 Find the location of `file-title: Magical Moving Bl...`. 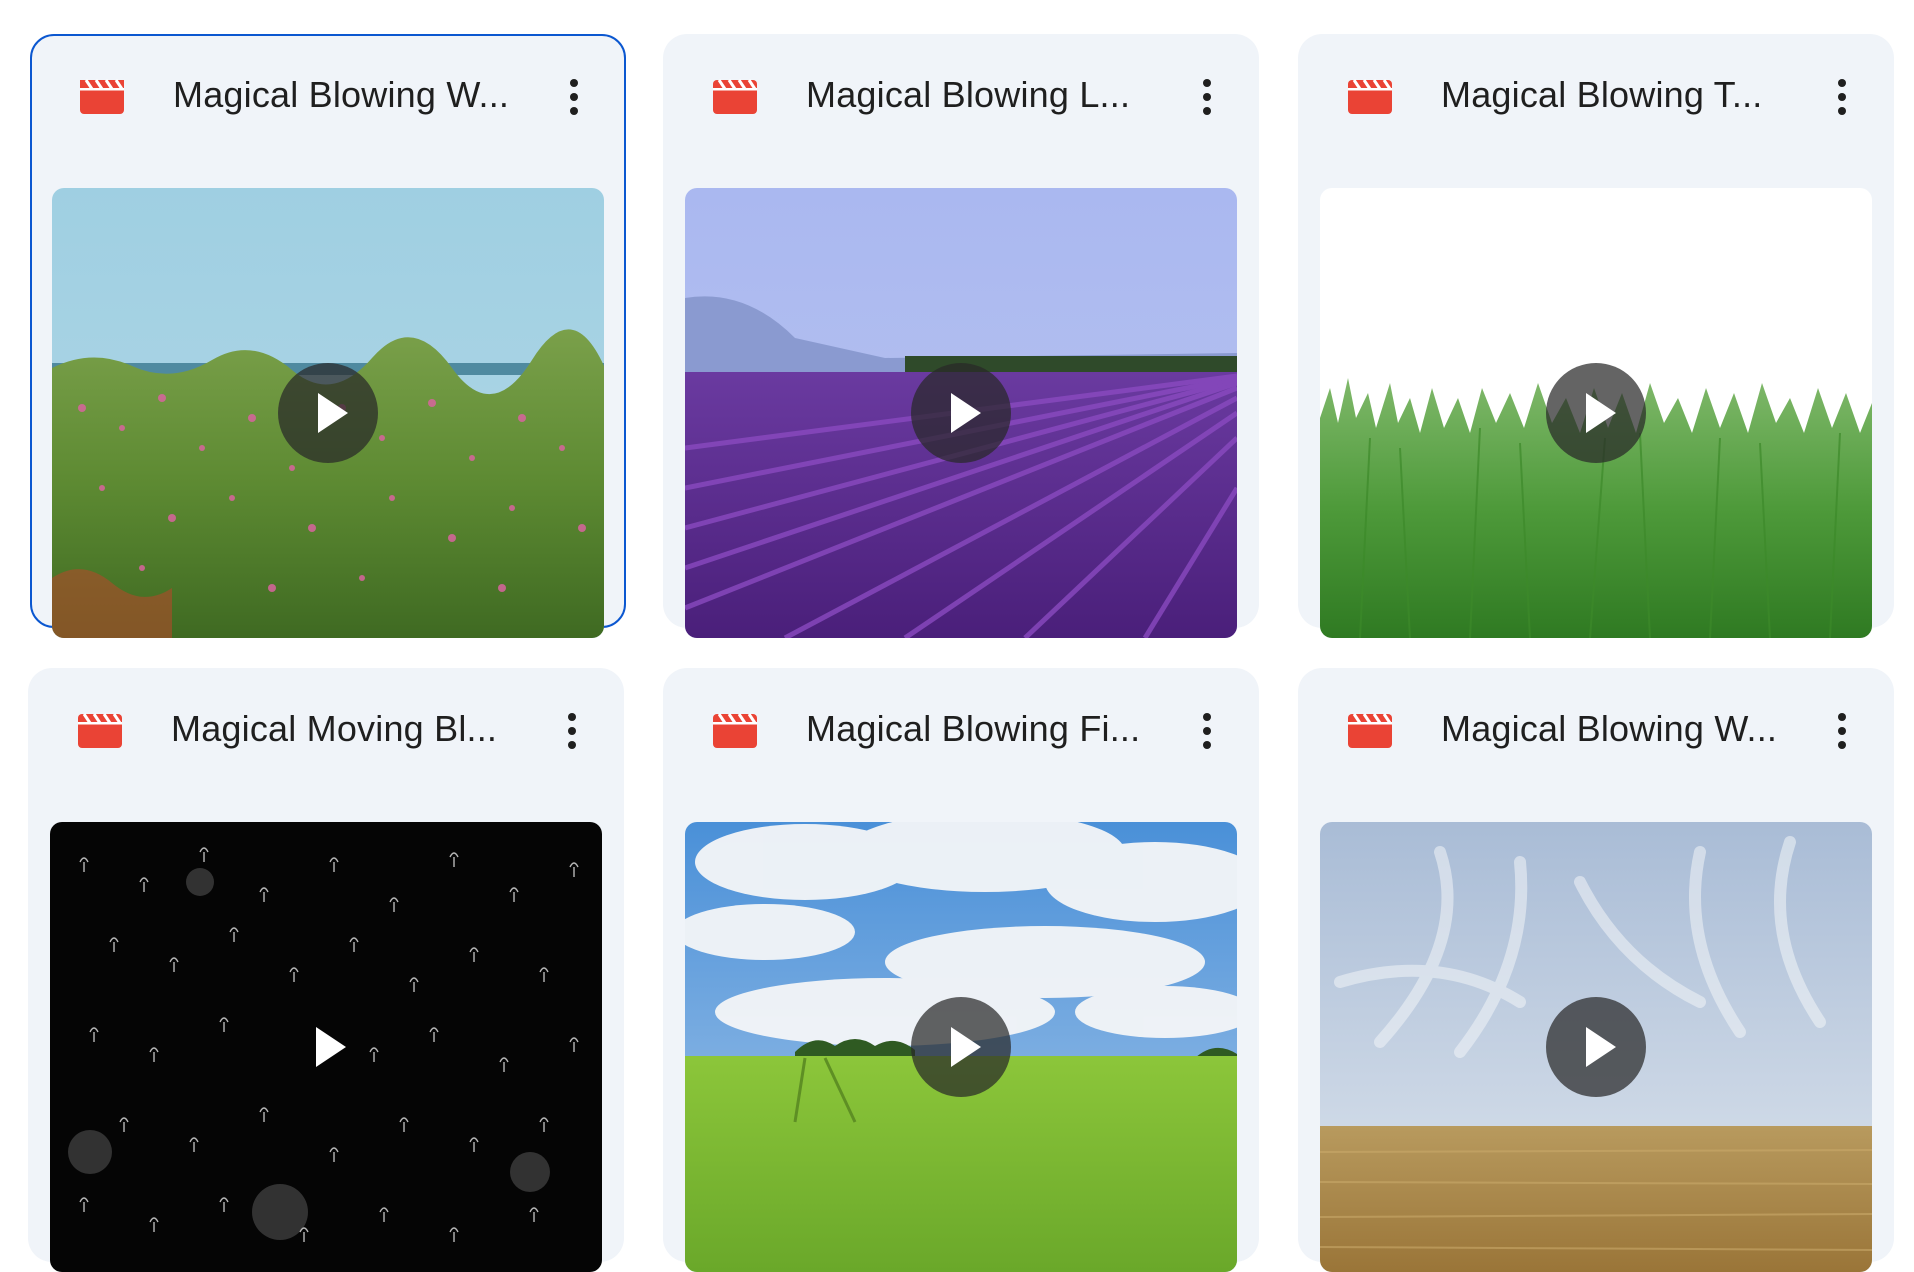

file-title: Magical Moving Bl... is located at coordinates (341, 729).